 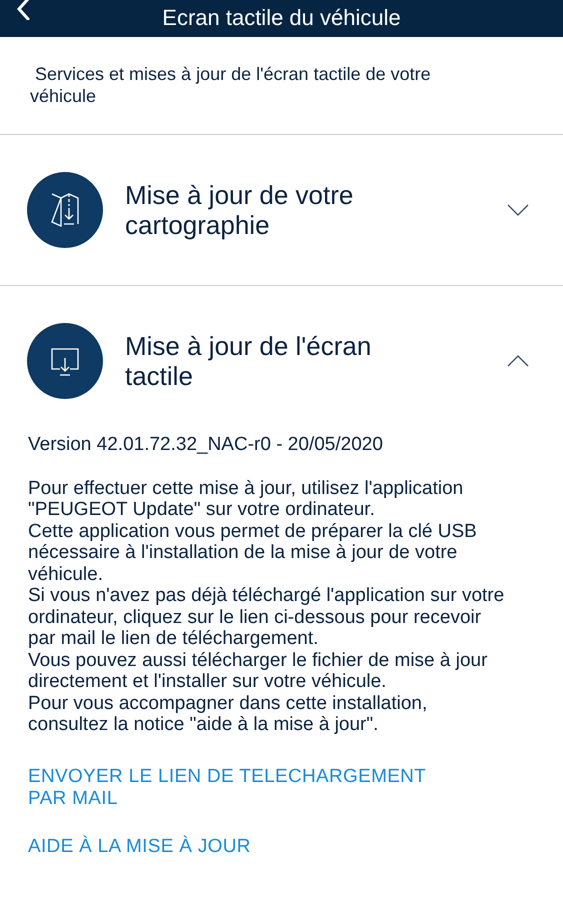 I want to click on text-link: ENVOYER LE LIEN DE TELECHARGEMENT PAR MAIL, so click(x=248, y=788).